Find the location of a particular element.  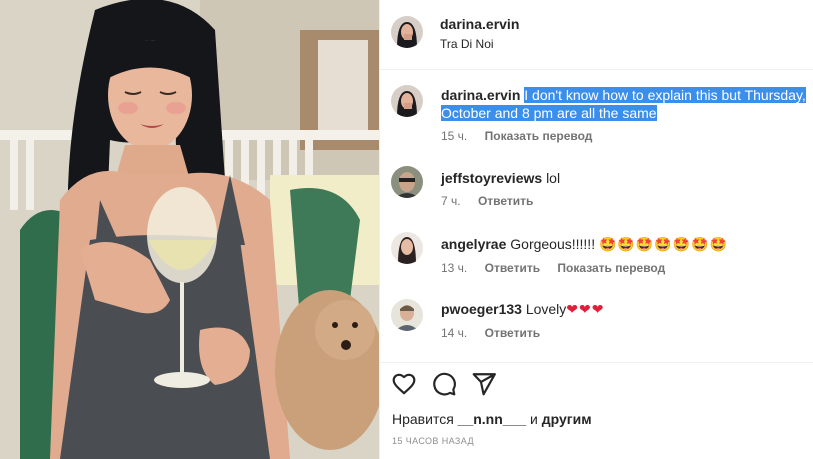

likes-mid: и is located at coordinates (534, 419).